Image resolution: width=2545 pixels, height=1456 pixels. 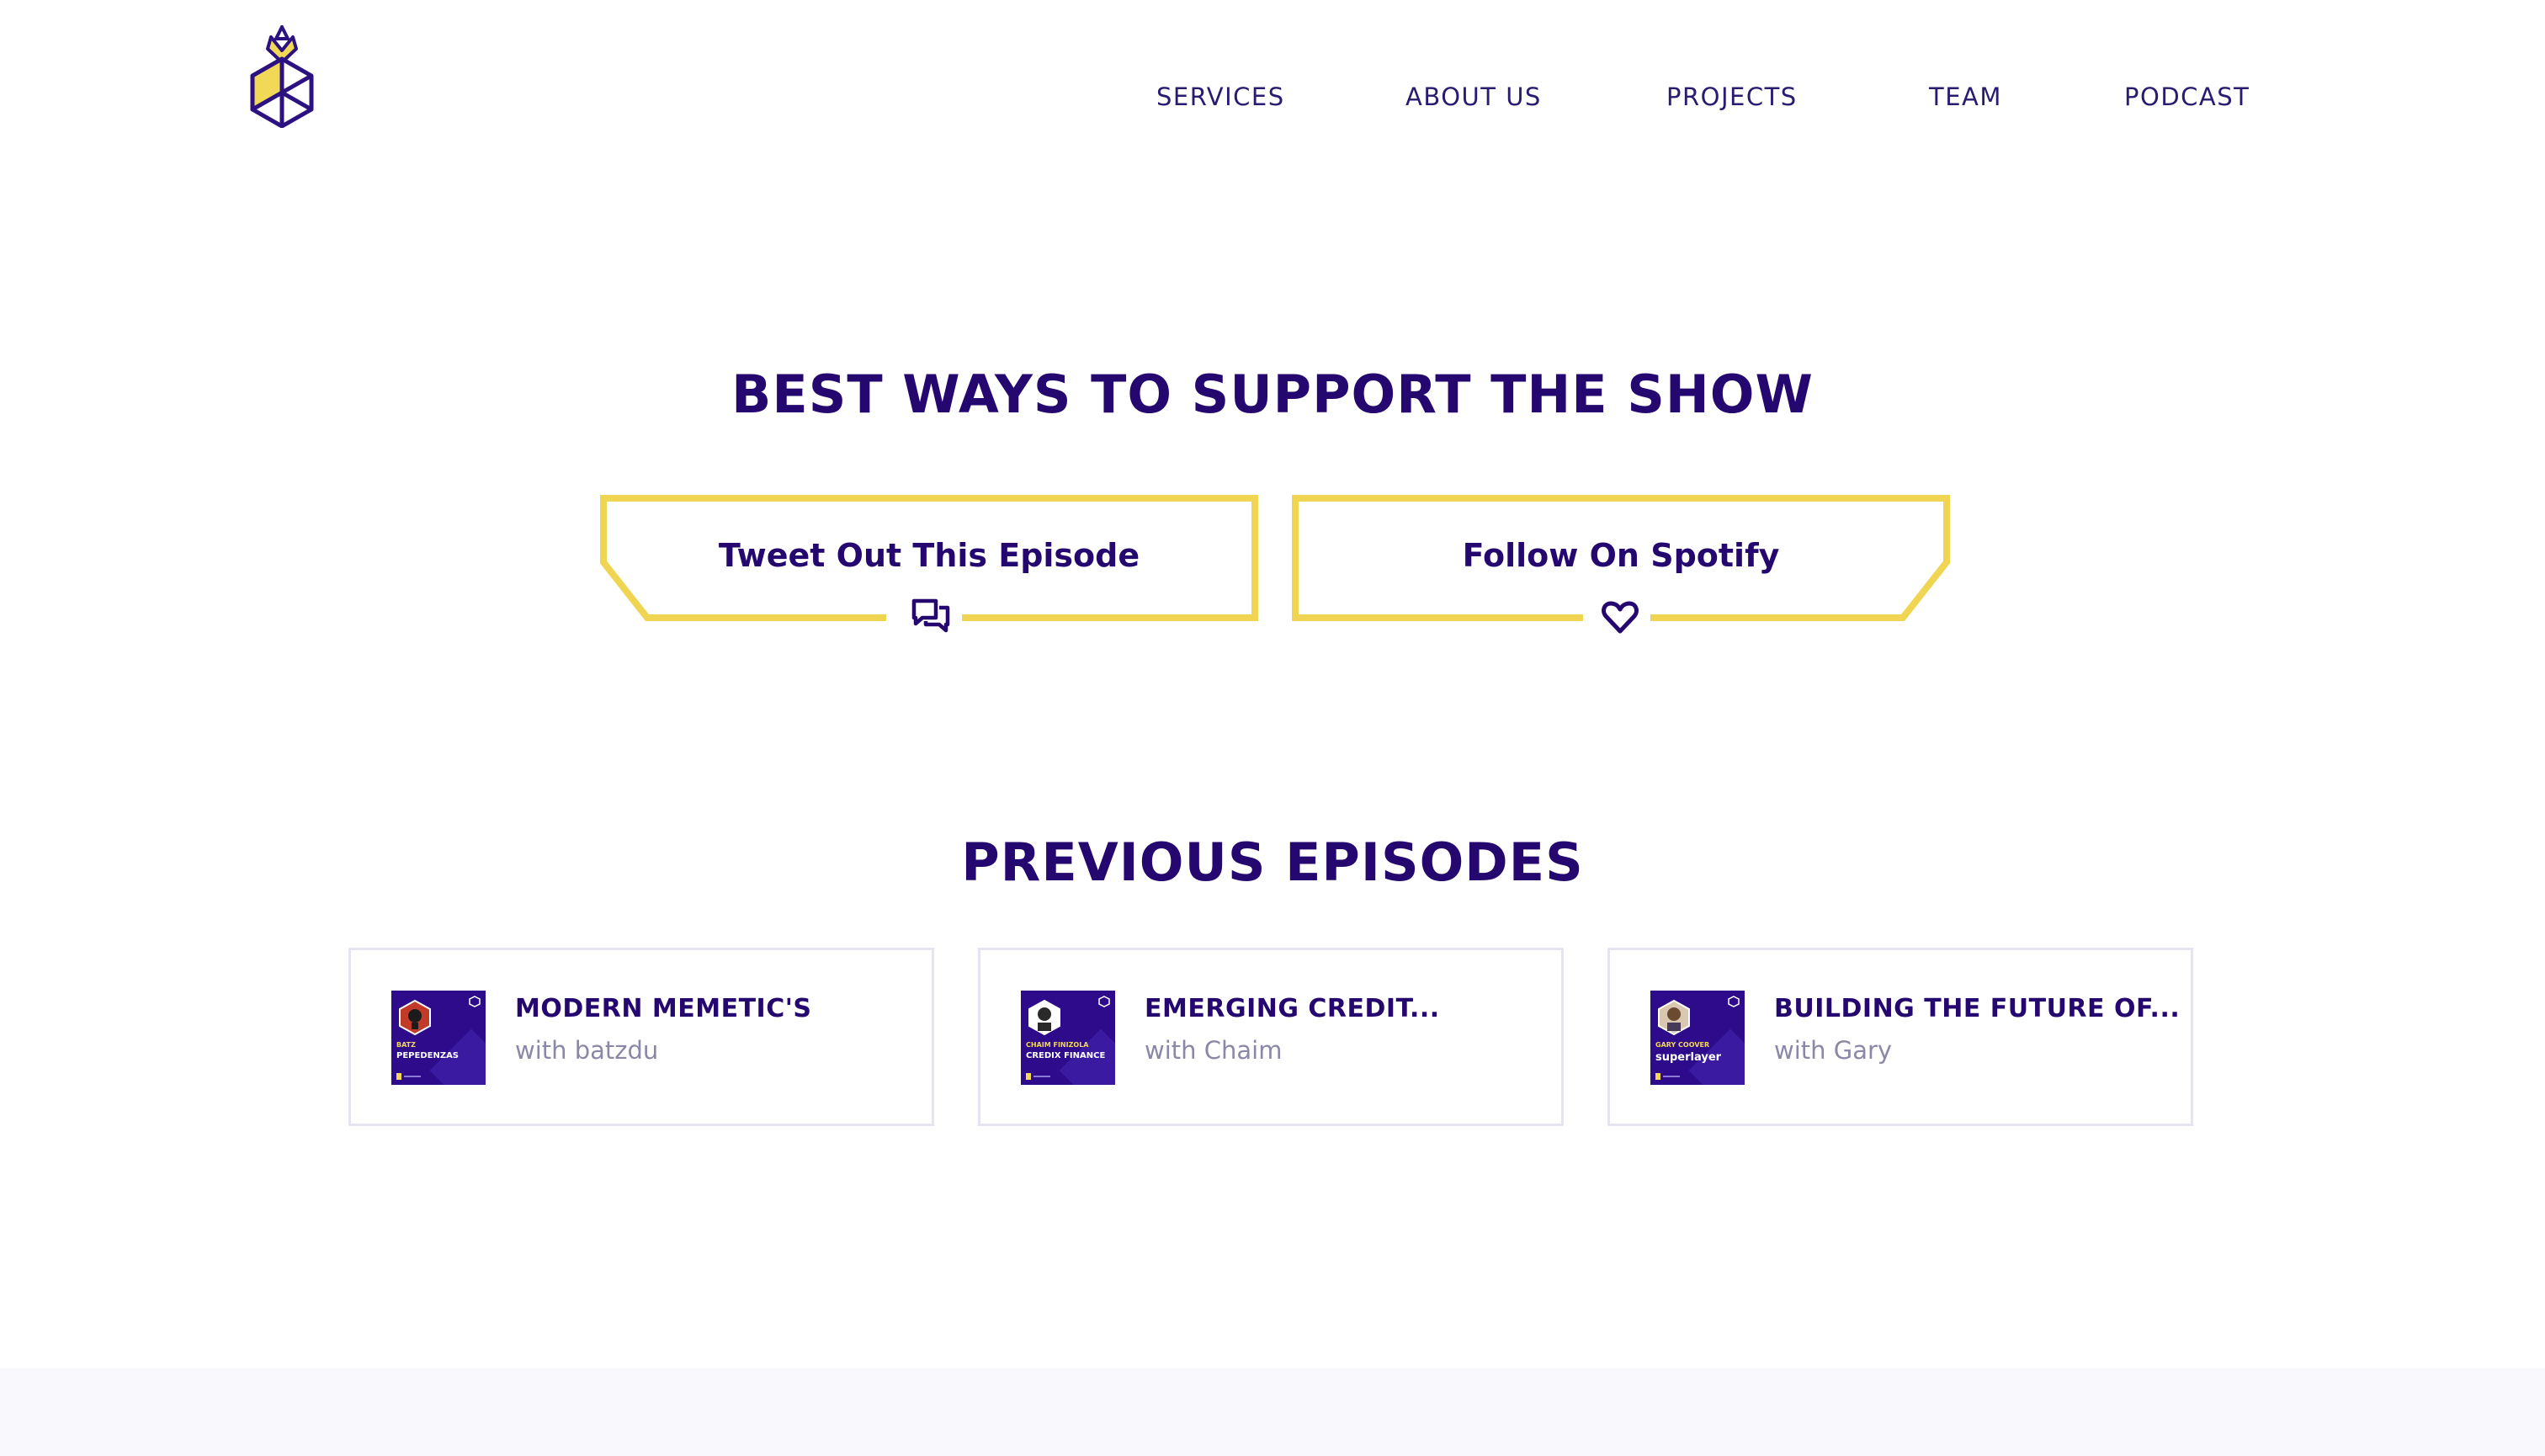 I want to click on thumb-guest-org: PEPEDENZAS, so click(x=428, y=1055).